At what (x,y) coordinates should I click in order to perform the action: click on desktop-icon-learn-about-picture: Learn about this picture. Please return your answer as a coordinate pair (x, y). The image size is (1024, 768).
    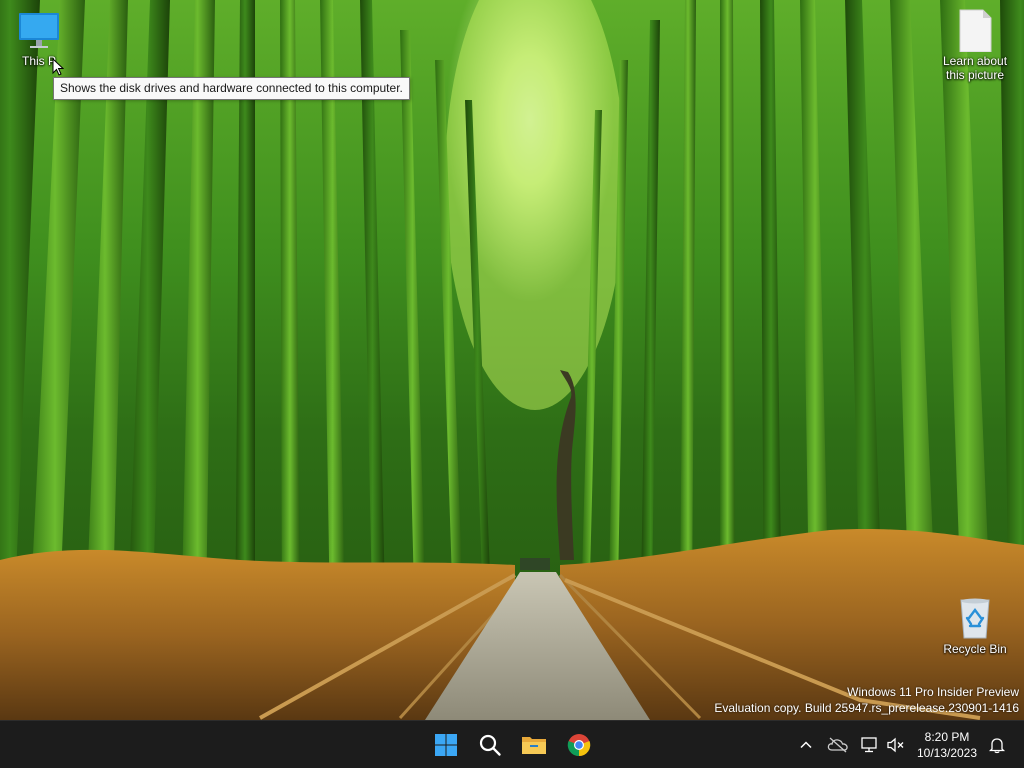
    Looking at the image, I should click on (975, 45).